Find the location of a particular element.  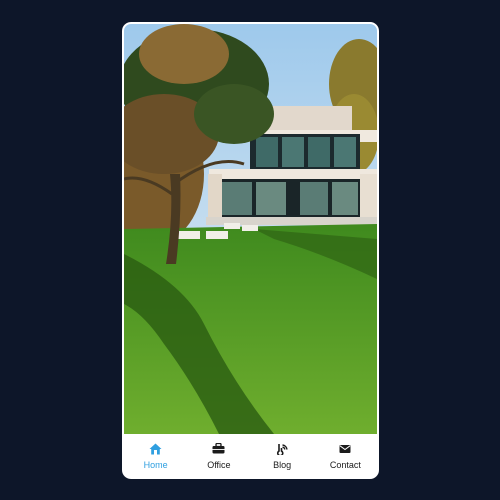

blog-icon is located at coordinates (282, 449).